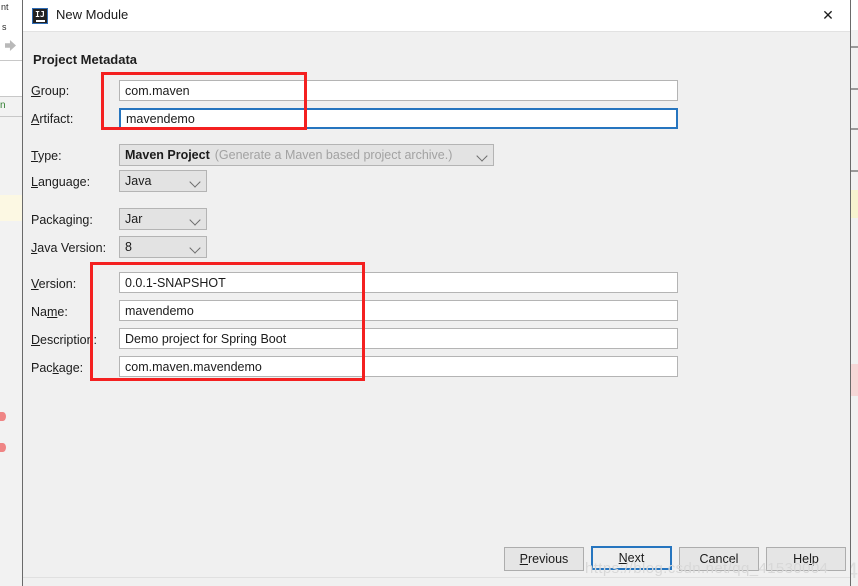 This screenshot has height=586, width=858. Describe the element at coordinates (3, 105) in the screenshot. I see `background-green-text: n` at that location.